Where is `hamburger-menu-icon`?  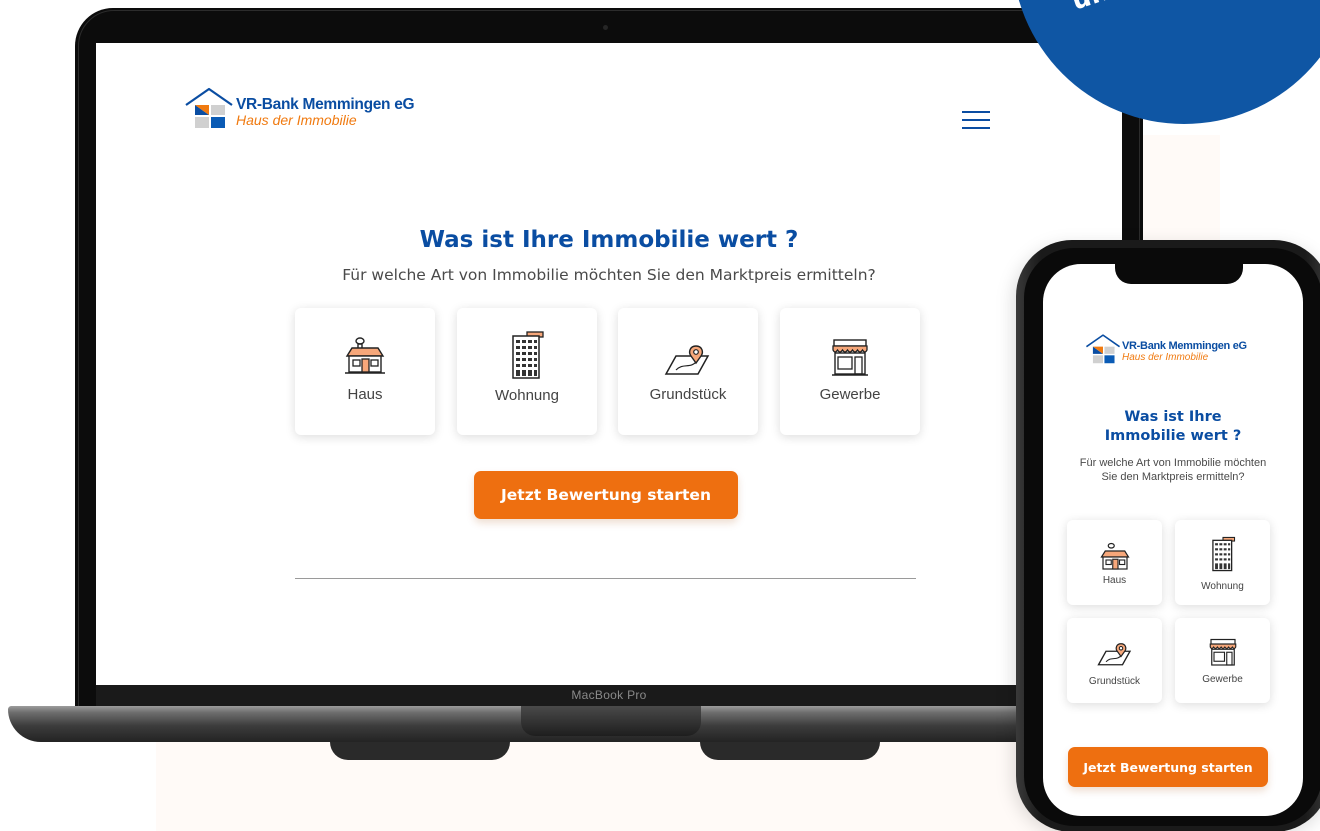
hamburger-menu-icon is located at coordinates (976, 121).